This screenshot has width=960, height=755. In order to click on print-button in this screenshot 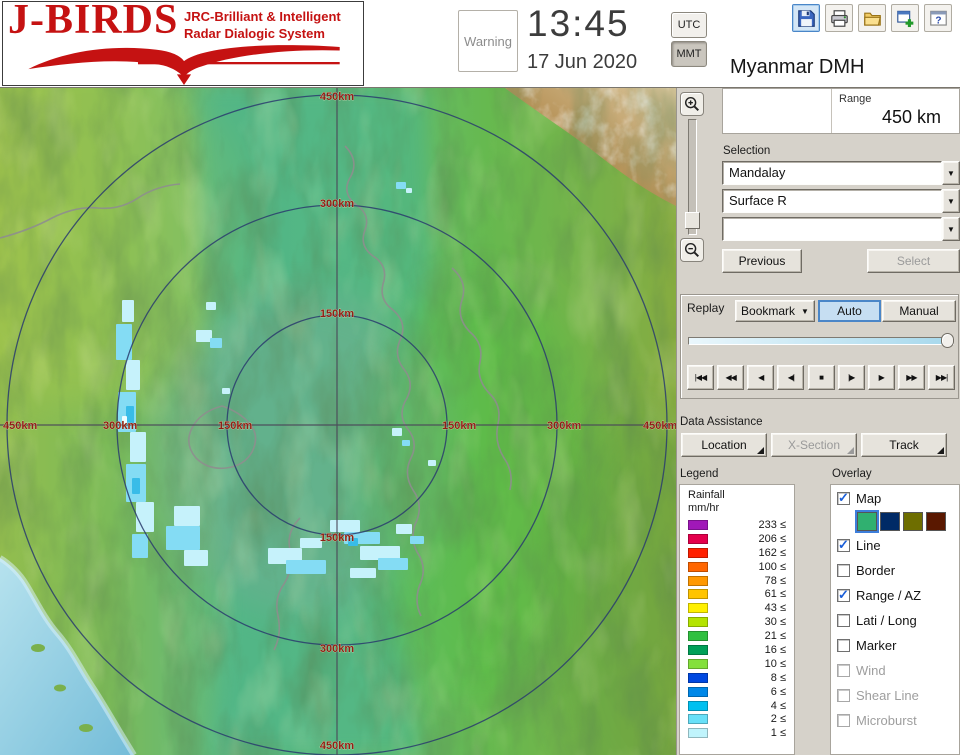, I will do `click(839, 18)`.